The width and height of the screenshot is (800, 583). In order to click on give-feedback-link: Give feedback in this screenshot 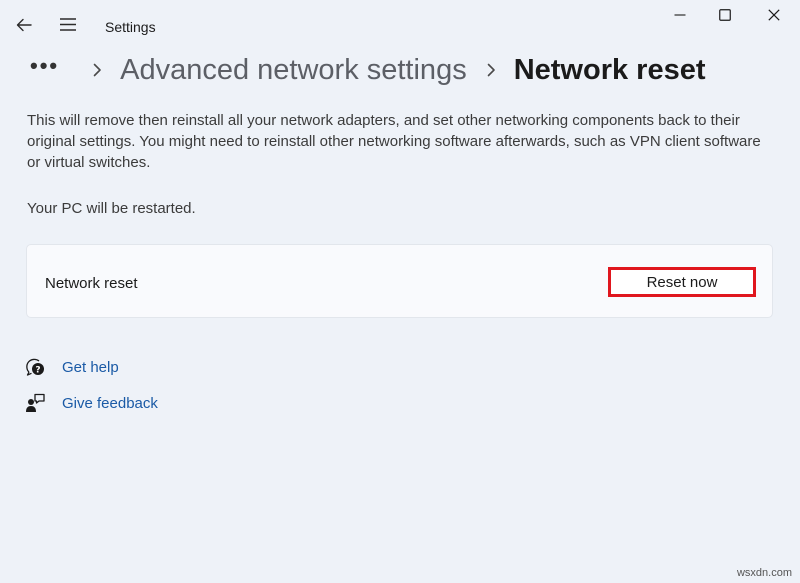, I will do `click(91, 403)`.